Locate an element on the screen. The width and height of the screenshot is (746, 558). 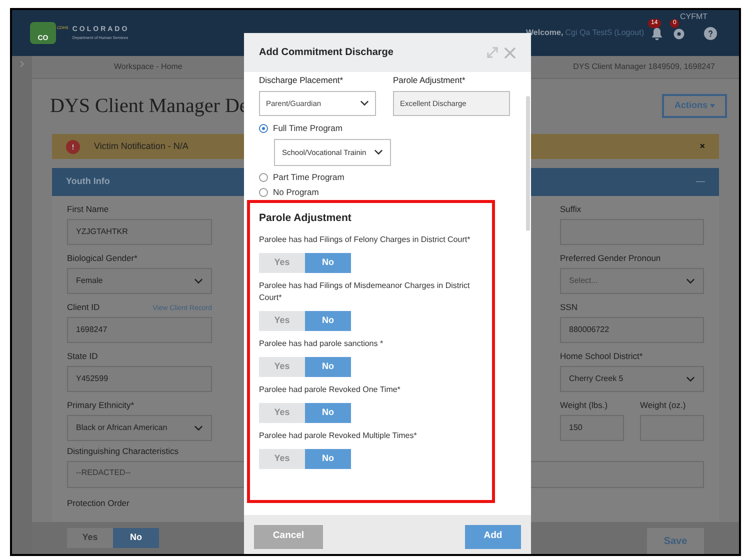
question-text: Parolee has had parole sanctions * is located at coordinates (321, 344).